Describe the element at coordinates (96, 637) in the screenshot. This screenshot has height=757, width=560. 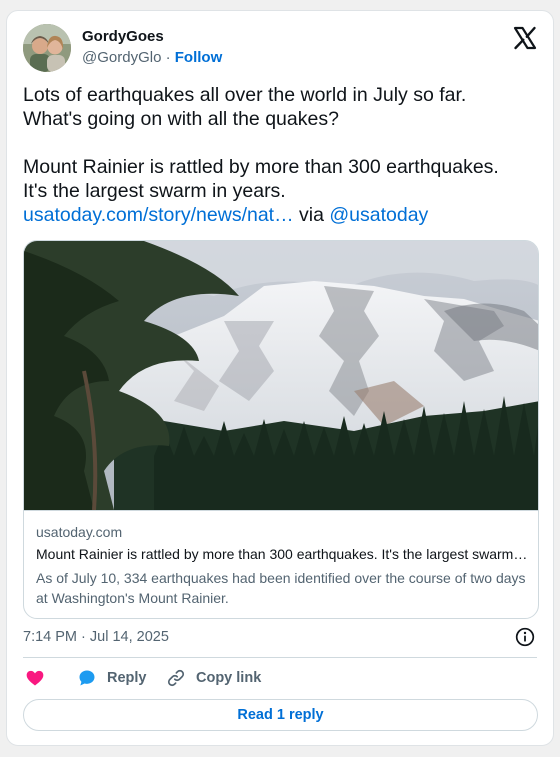
I see `tweet-timestamp: 7:14 PM · Jul 14, 2025` at that location.